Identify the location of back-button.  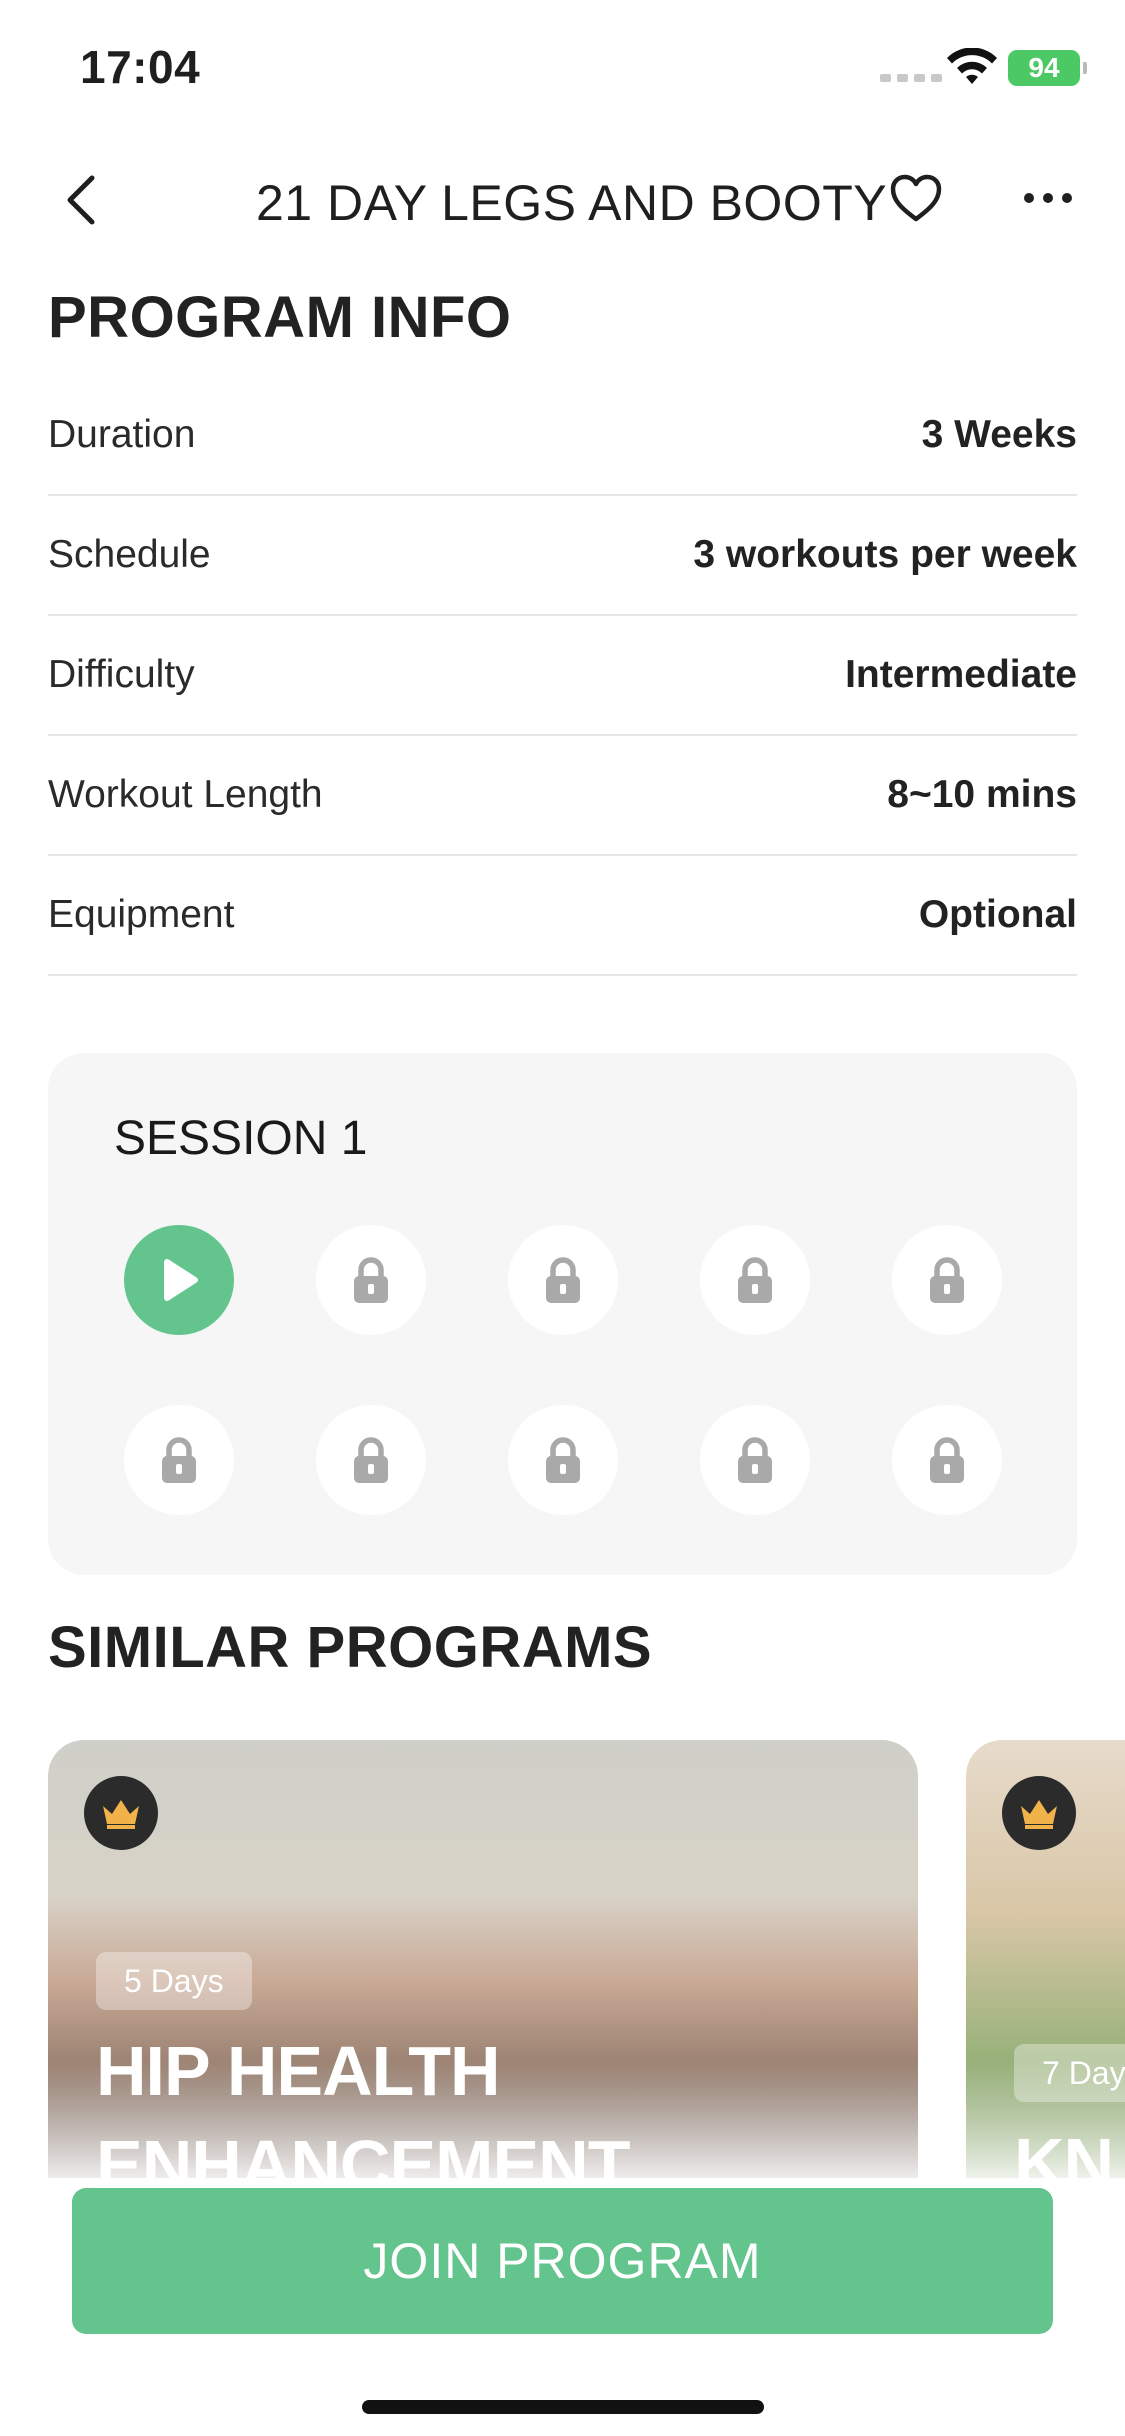
(80, 200).